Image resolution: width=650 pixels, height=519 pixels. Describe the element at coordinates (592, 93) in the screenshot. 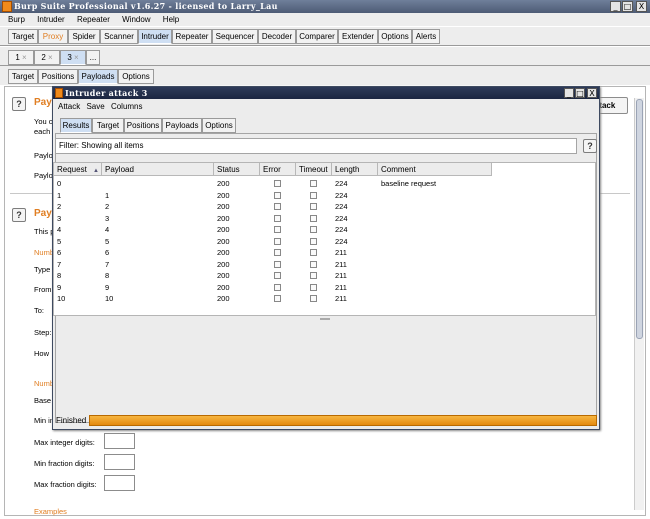

I see `popup-close-button: X` at that location.